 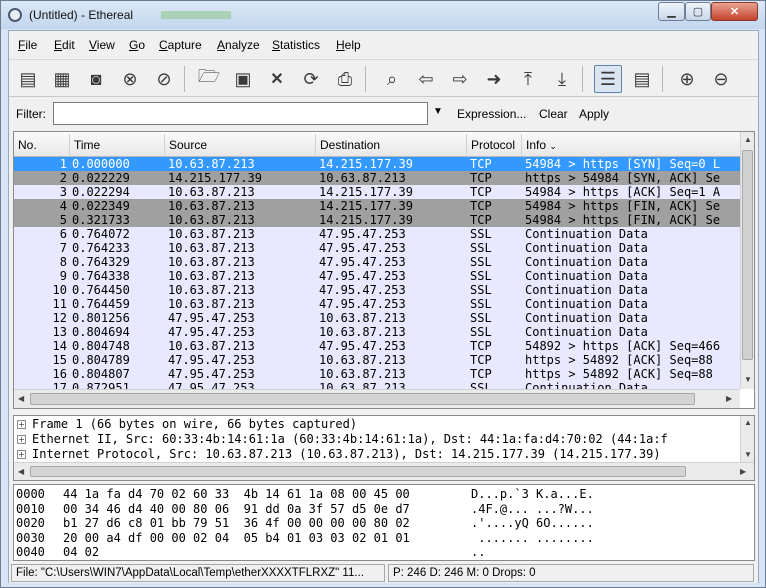 I want to click on column-header-destination: Destination, so click(x=350, y=145).